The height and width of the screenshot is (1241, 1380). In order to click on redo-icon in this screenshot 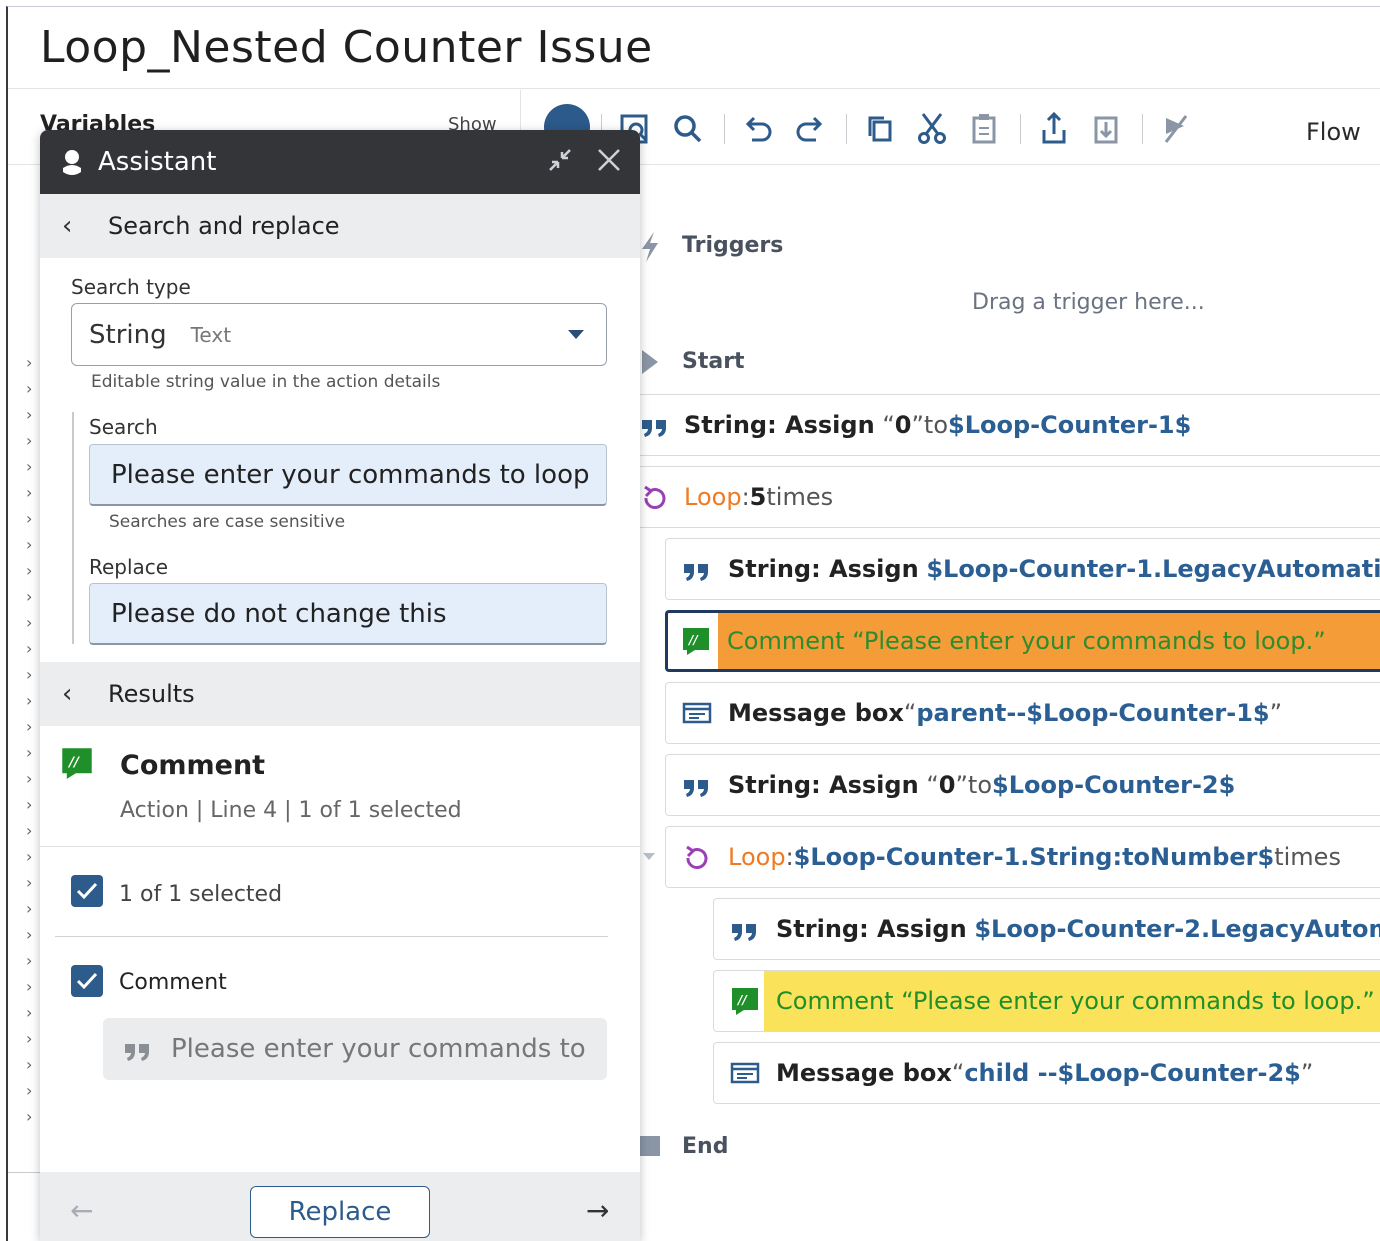, I will do `click(810, 128)`.